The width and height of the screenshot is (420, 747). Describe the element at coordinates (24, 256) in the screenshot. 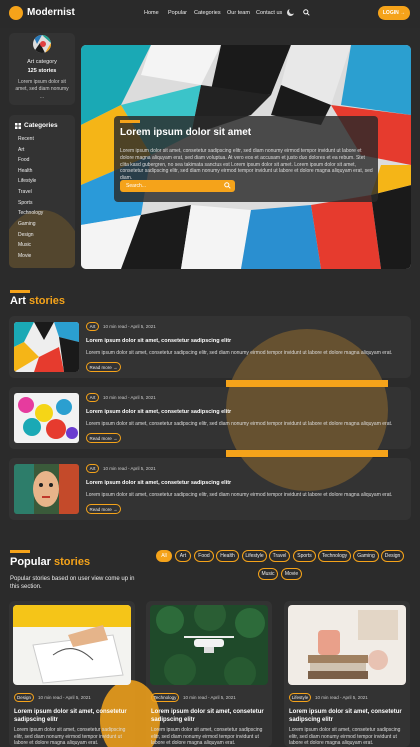

I see `sidebar-item-movie: Movie` at that location.